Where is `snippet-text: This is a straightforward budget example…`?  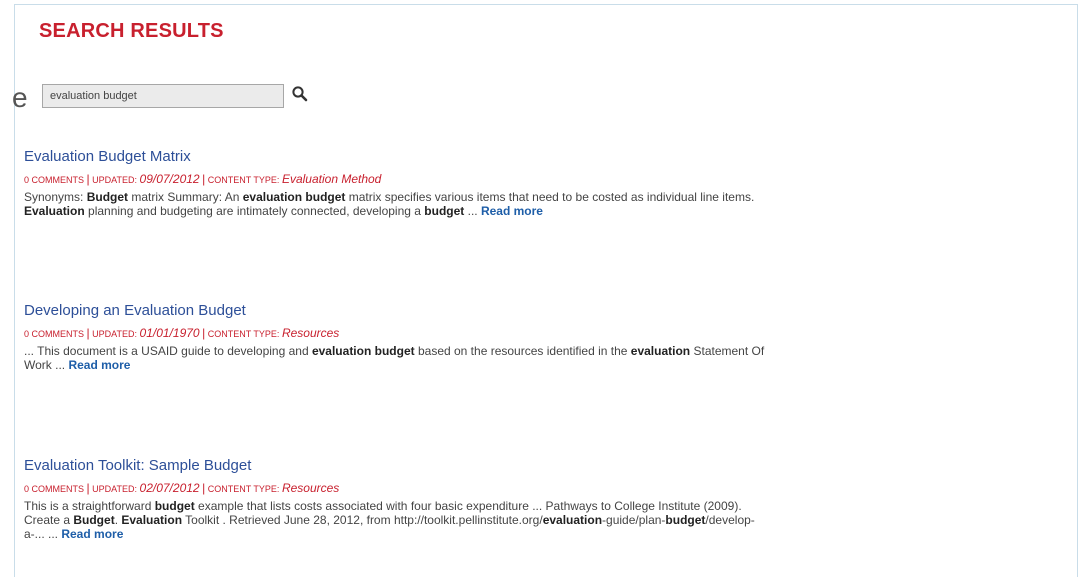
snippet-text: This is a straightforward budget example… is located at coordinates (389, 520).